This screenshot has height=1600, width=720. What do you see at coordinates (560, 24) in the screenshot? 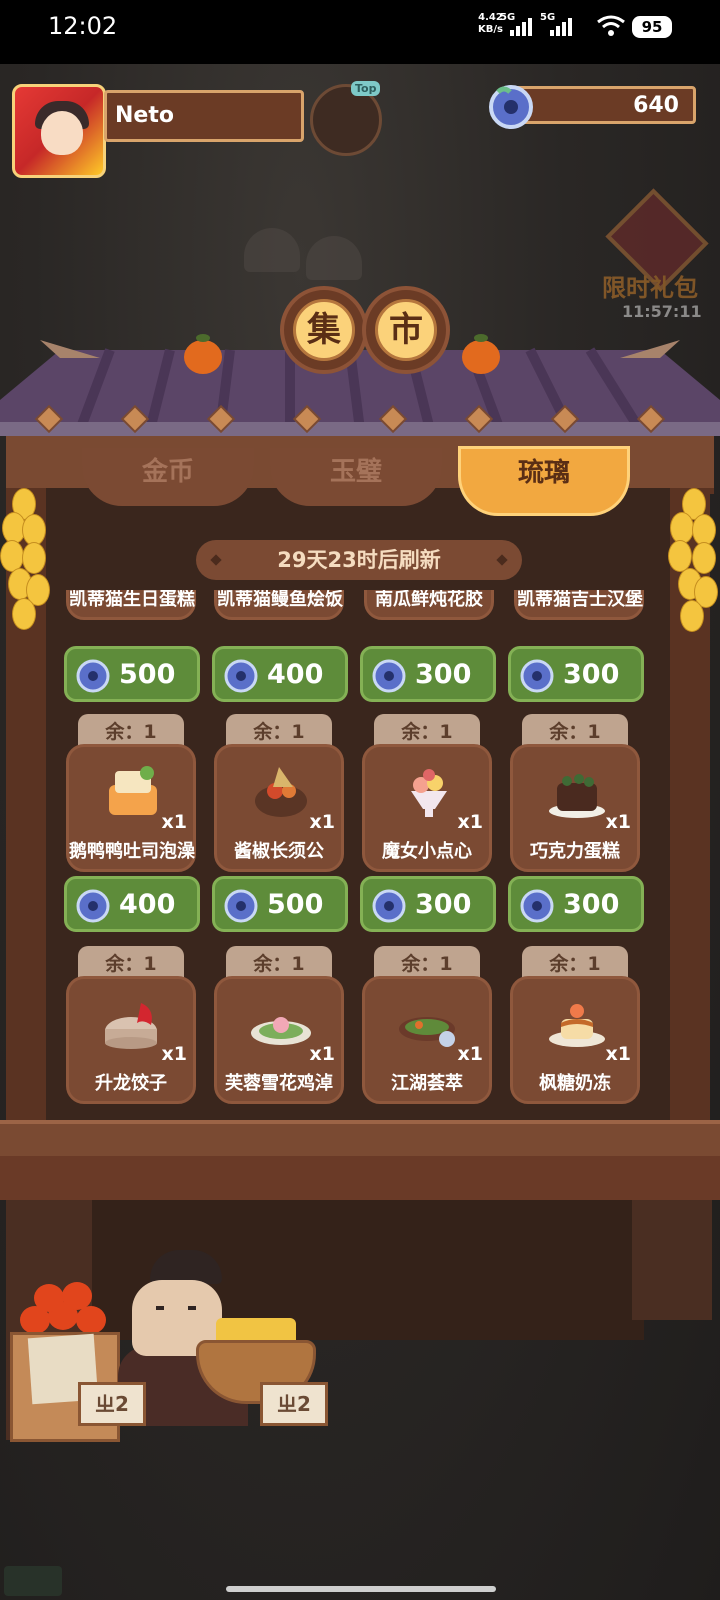
I see `signal-icon-2: 5G` at bounding box center [560, 24].